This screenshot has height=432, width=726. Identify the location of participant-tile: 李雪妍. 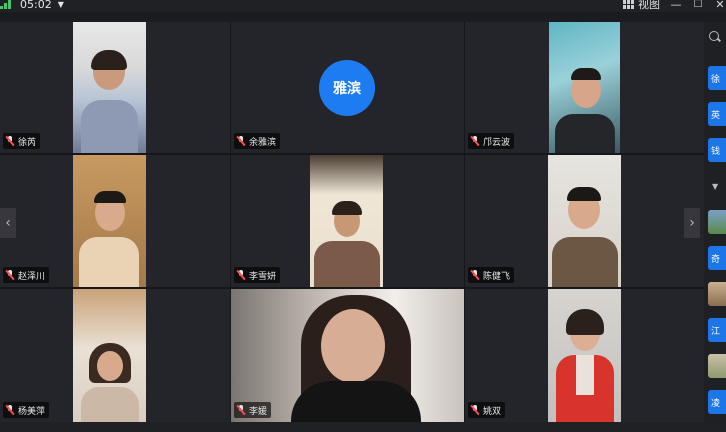
(347, 221).